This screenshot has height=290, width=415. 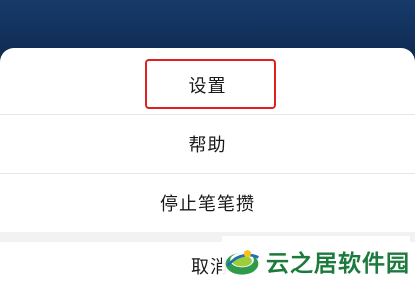 I want to click on highlight-box, so click(x=210, y=84).